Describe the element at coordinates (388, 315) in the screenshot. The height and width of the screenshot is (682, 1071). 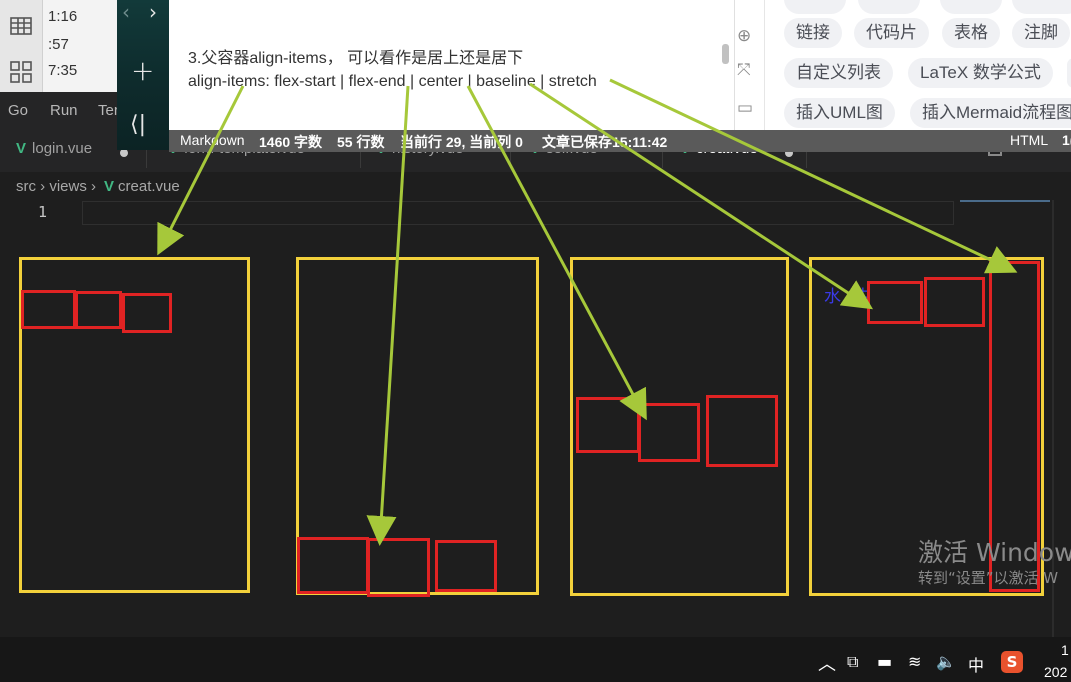
I see `arrow-flex-end` at that location.